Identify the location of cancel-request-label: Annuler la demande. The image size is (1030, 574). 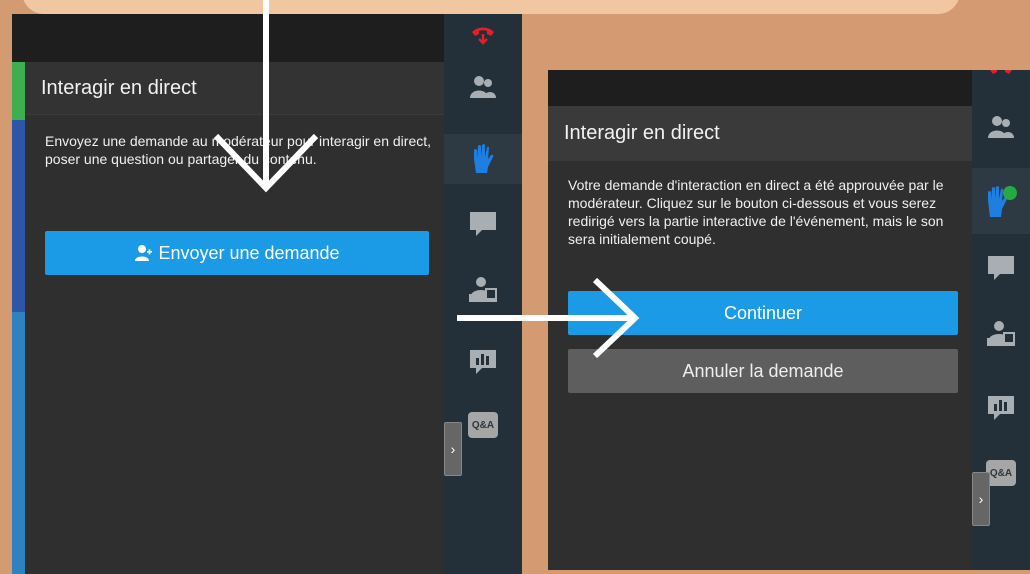
(763, 370).